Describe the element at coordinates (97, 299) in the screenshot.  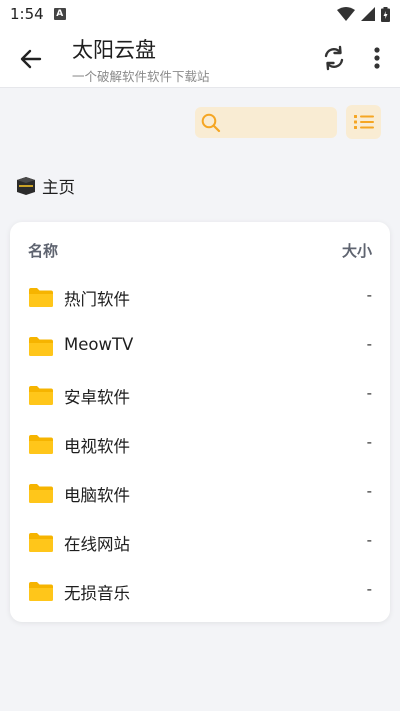
I see `file-name: 热门软件` at that location.